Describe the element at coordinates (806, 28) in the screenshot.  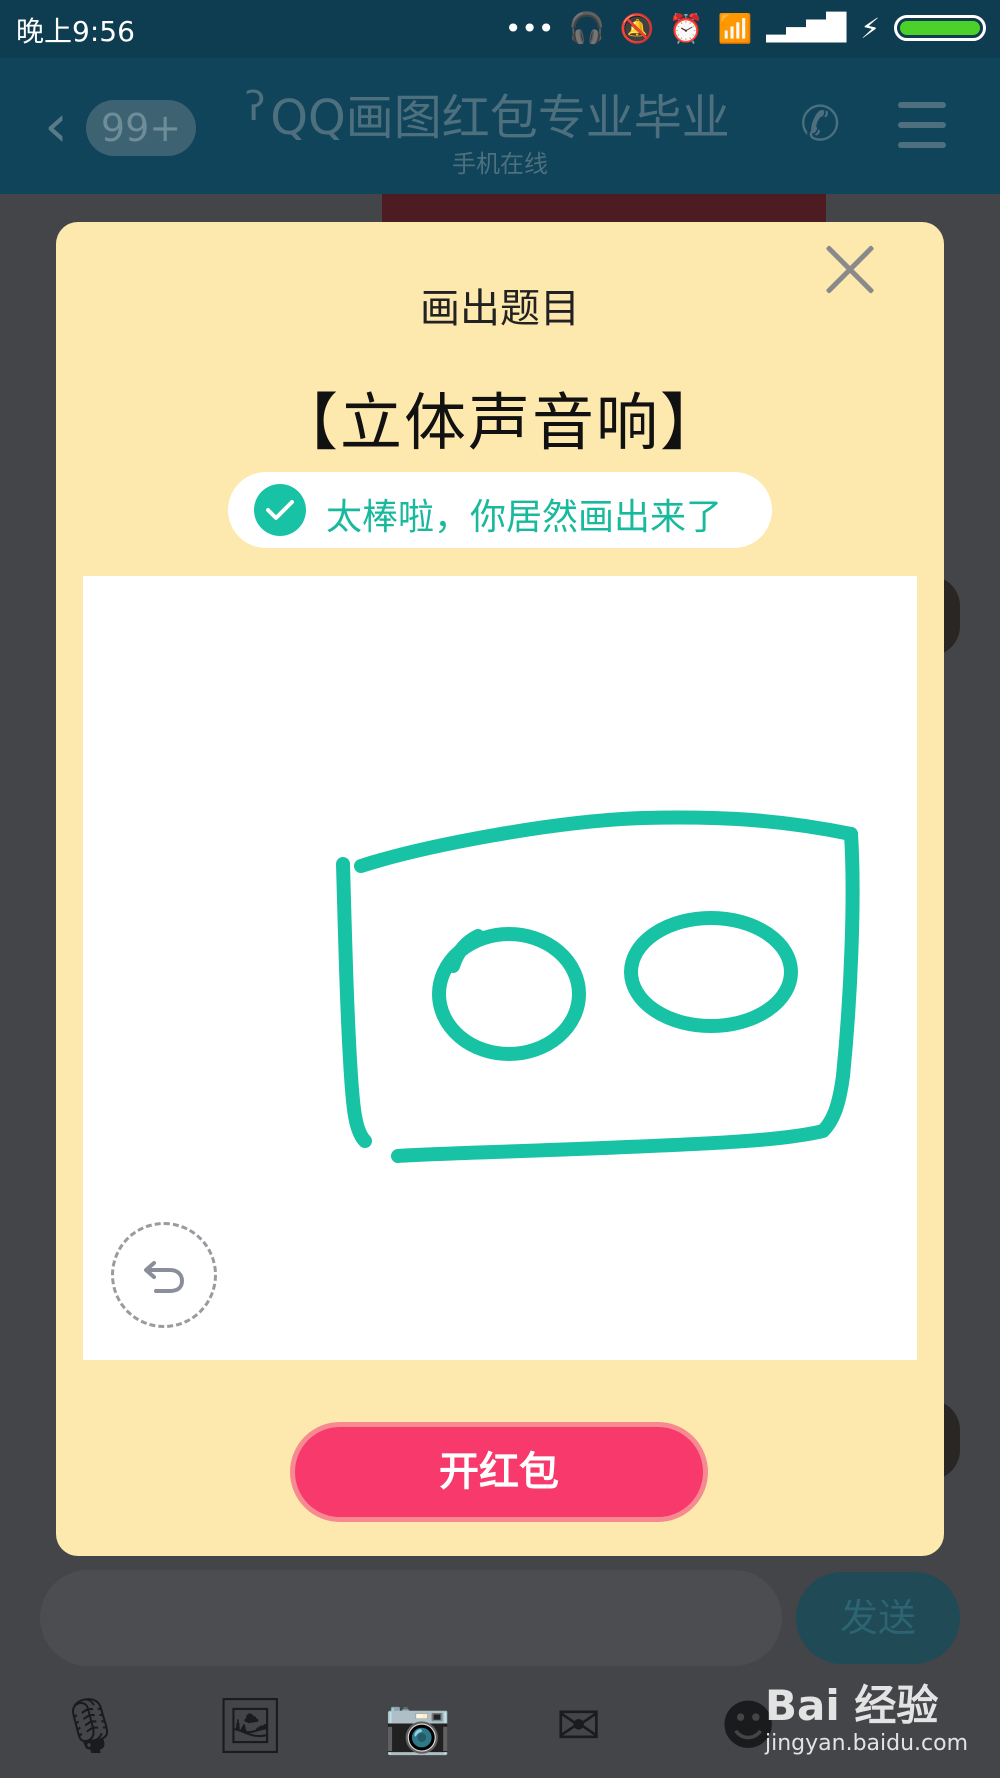
I see `signal-icon: ▂▄▆█` at that location.